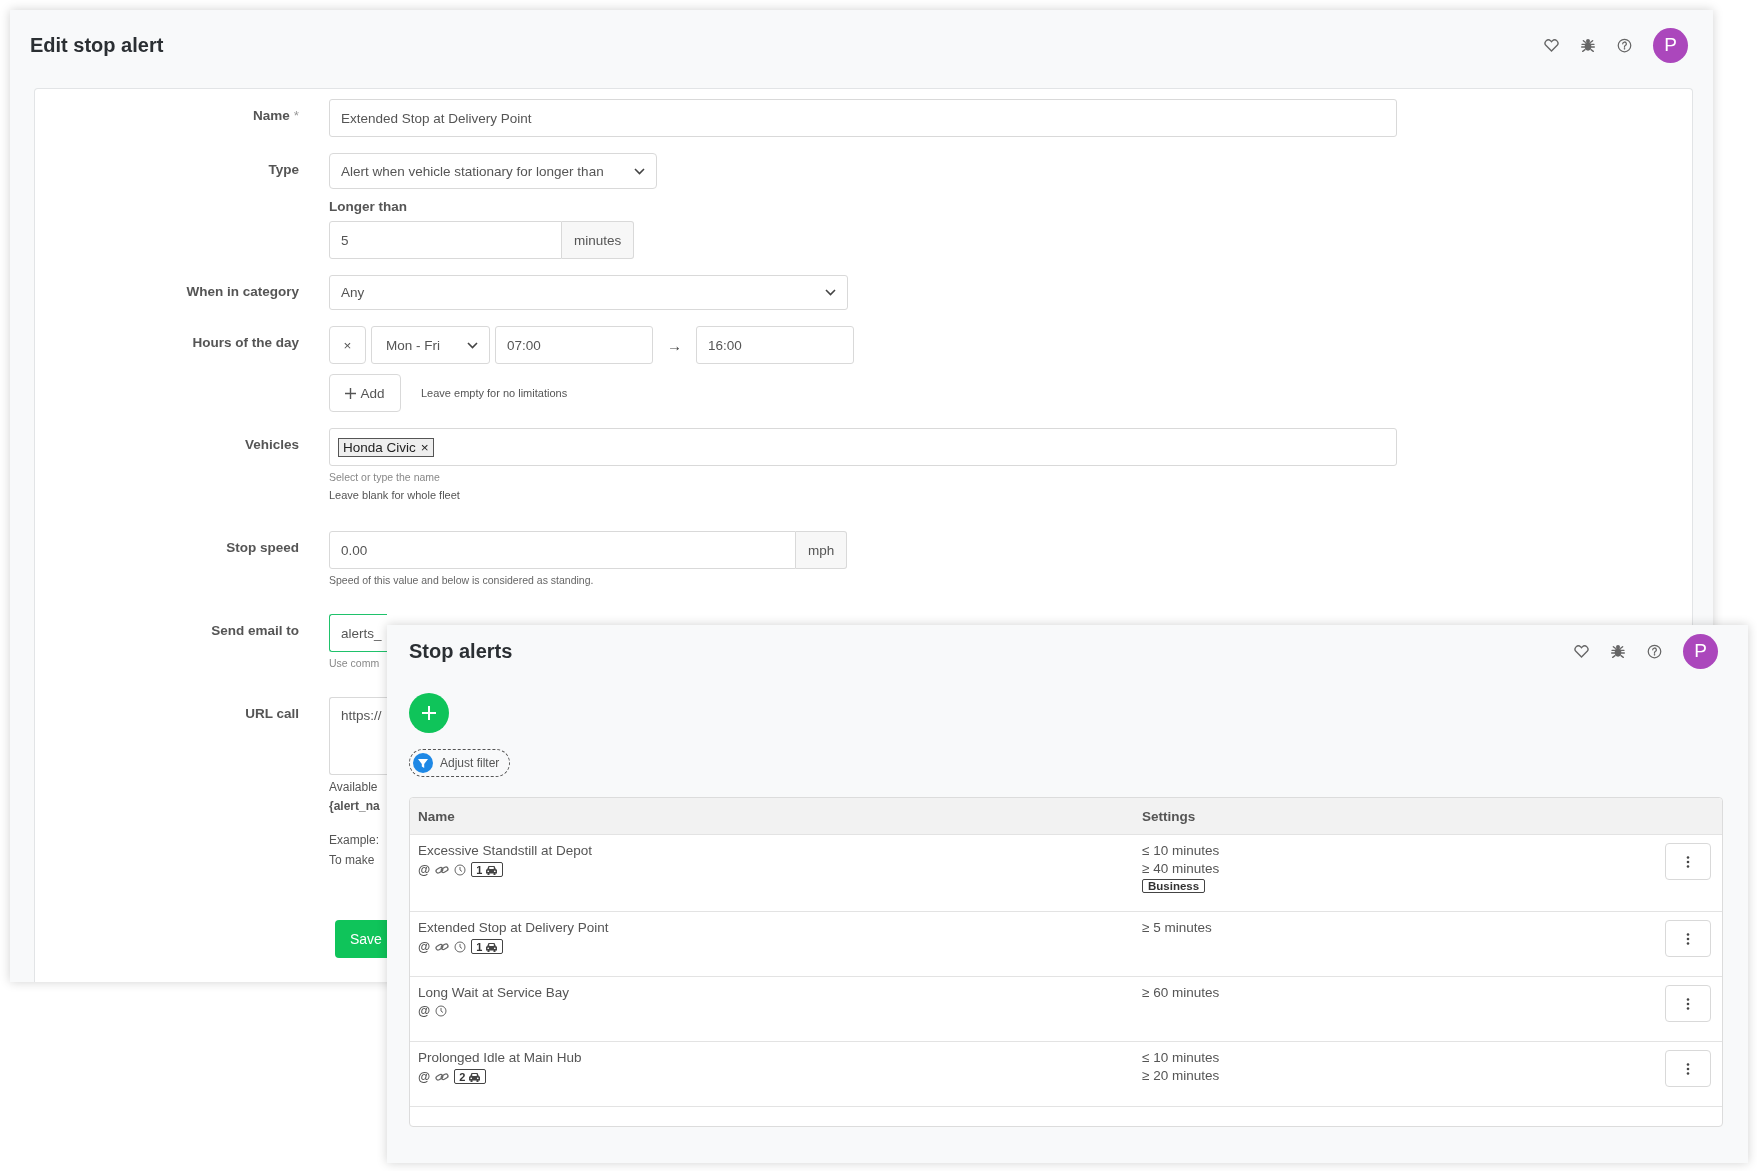 The width and height of the screenshot is (1757, 1171). What do you see at coordinates (365, 393) in the screenshot?
I see `add-button: Add` at bounding box center [365, 393].